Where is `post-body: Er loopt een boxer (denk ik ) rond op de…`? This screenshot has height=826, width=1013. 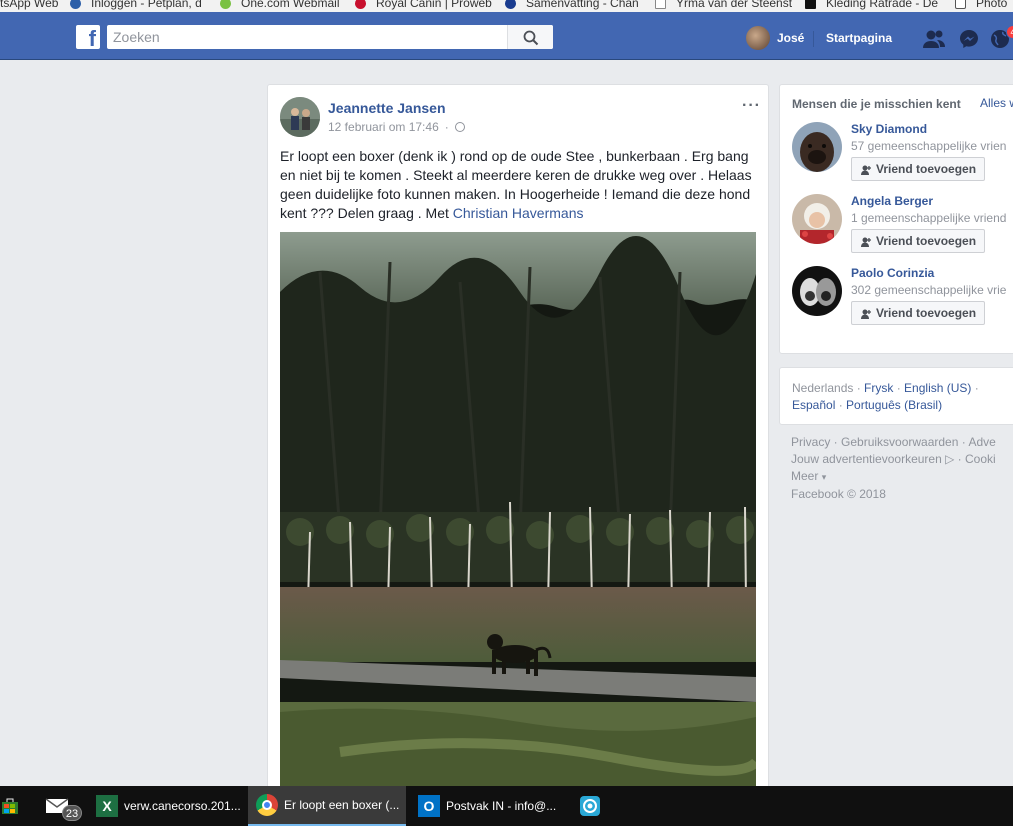 post-body: Er loopt een boxer (denk ik ) rond op de… is located at coordinates (519, 185).